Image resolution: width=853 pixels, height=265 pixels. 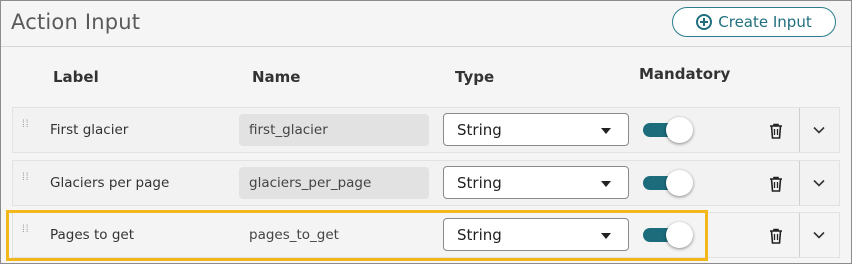 What do you see at coordinates (76, 22) in the screenshot?
I see `page-title: Action Input` at bounding box center [76, 22].